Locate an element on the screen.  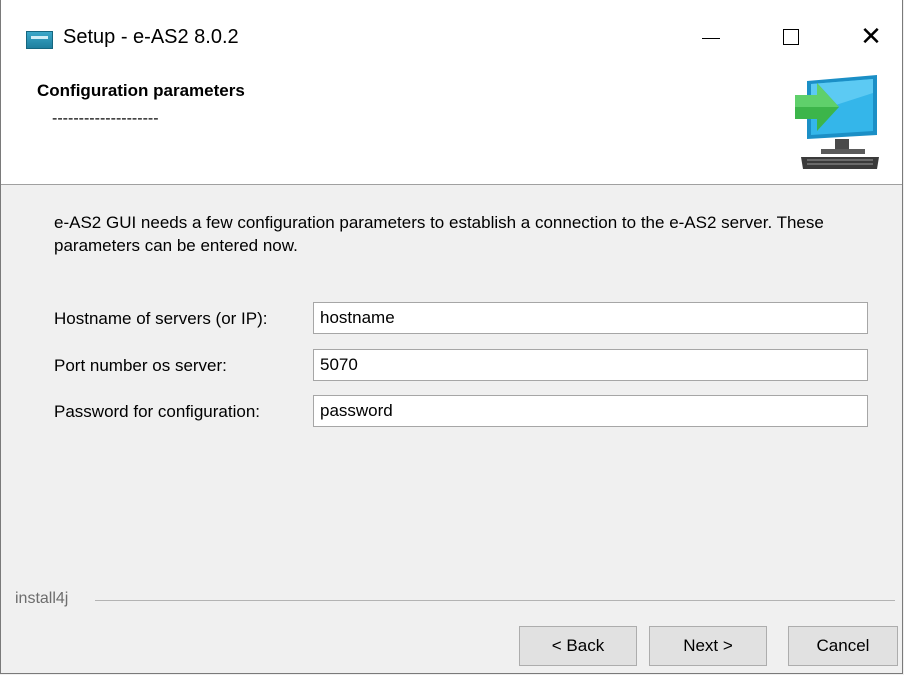
hostname-label: Hostname of servers (or IP): is located at coordinates (161, 318).